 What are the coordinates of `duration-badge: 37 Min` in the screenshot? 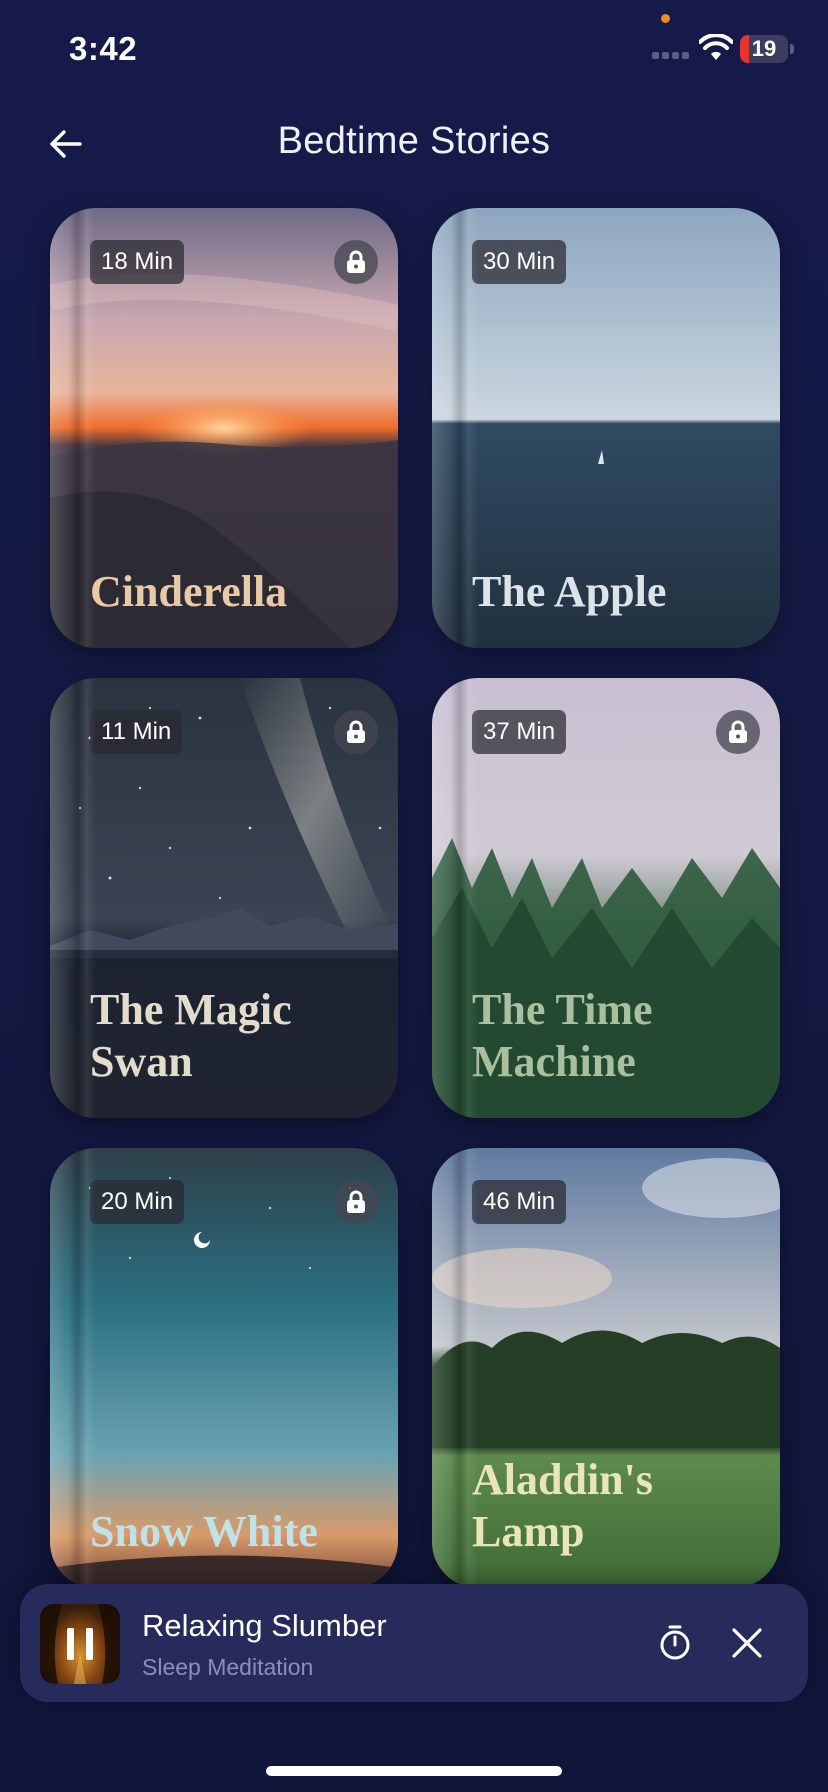 It's located at (519, 732).